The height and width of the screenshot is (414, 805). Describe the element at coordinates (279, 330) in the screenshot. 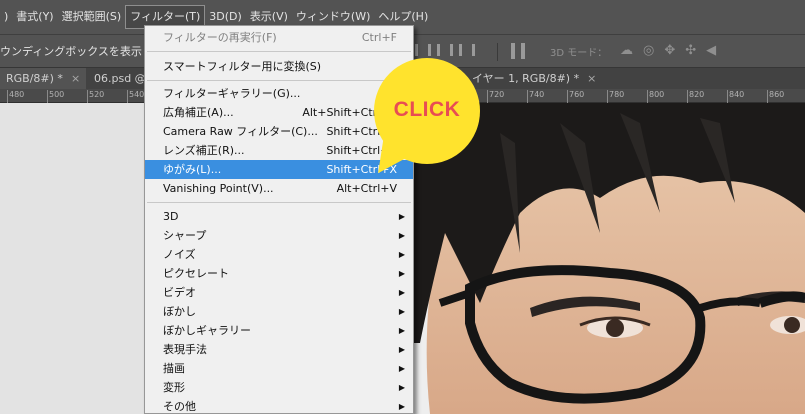

I see `menu-item-blur-gallery: ぼかしギャラリー ▶` at that location.